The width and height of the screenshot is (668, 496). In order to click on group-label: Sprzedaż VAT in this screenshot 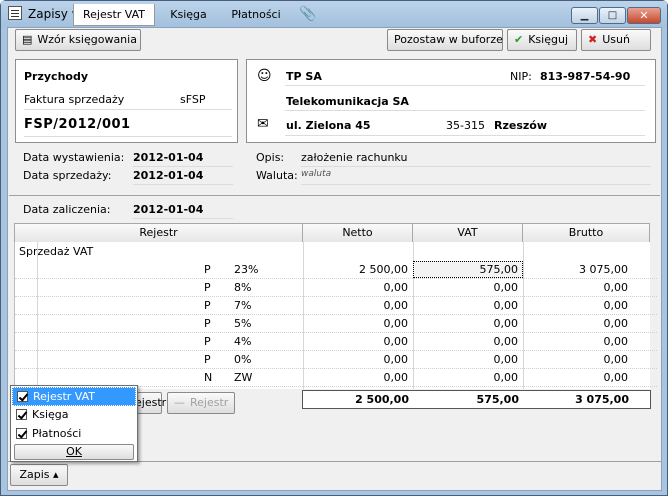, I will do `click(56, 251)`.